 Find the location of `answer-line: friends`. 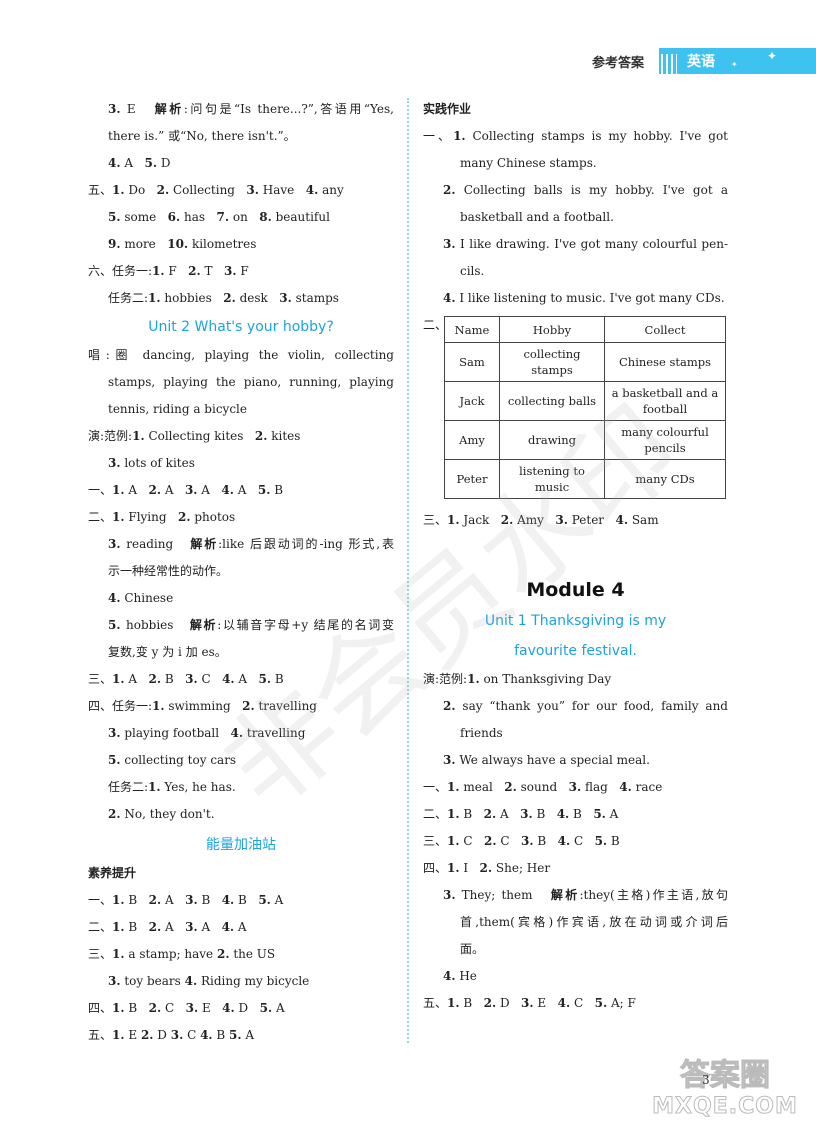

answer-line: friends is located at coordinates (481, 733).